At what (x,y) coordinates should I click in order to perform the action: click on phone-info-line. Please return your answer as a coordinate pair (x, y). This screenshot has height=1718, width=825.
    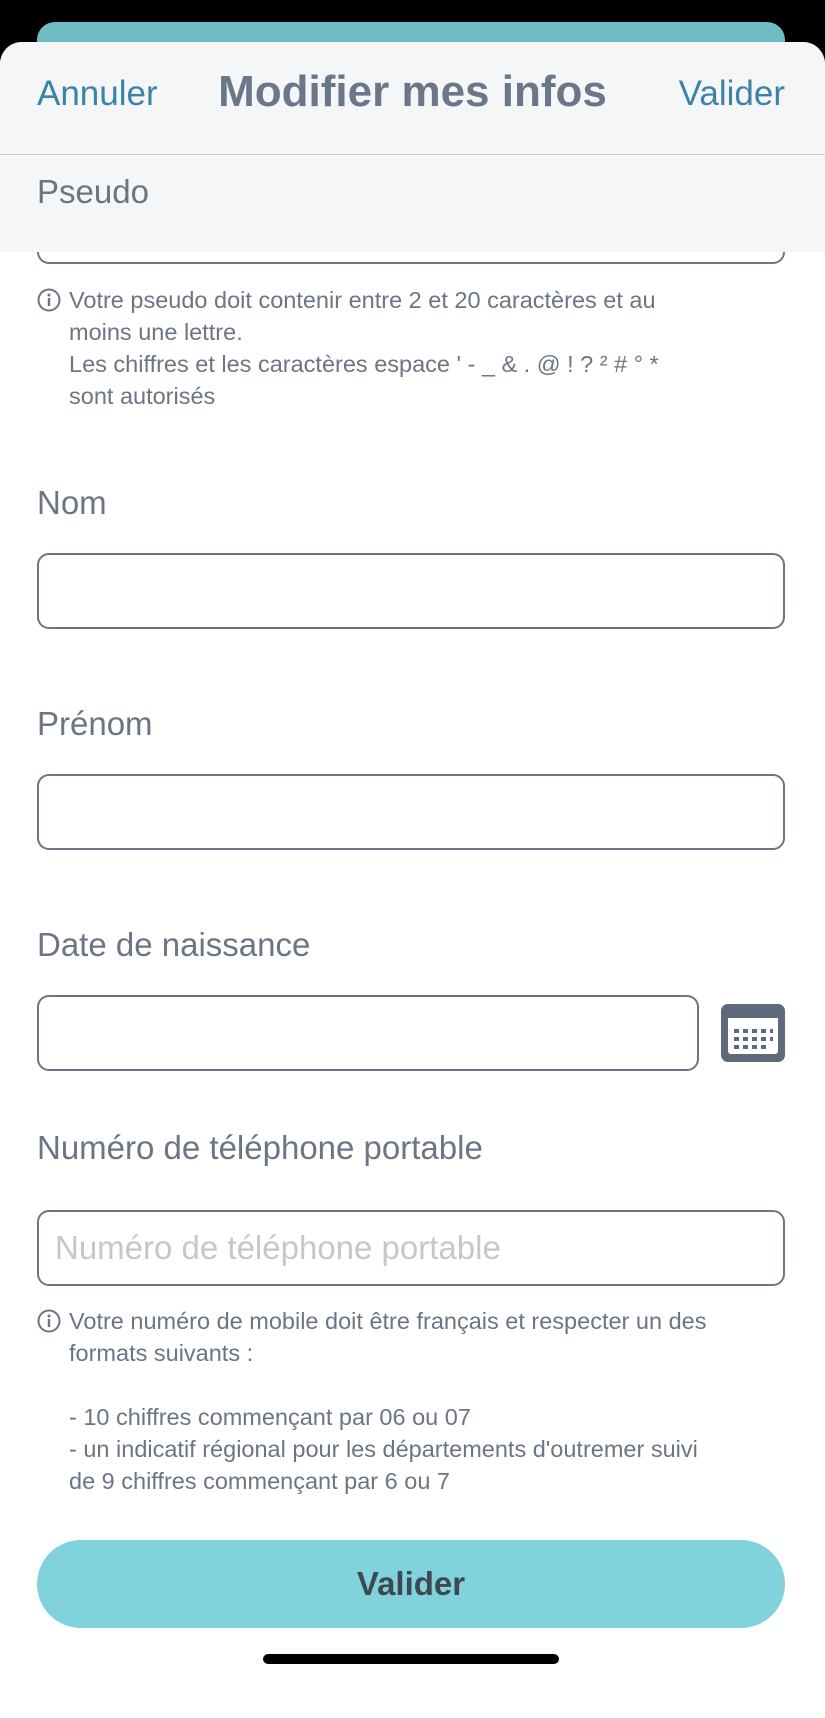
    Looking at the image, I should click on (423, 1385).